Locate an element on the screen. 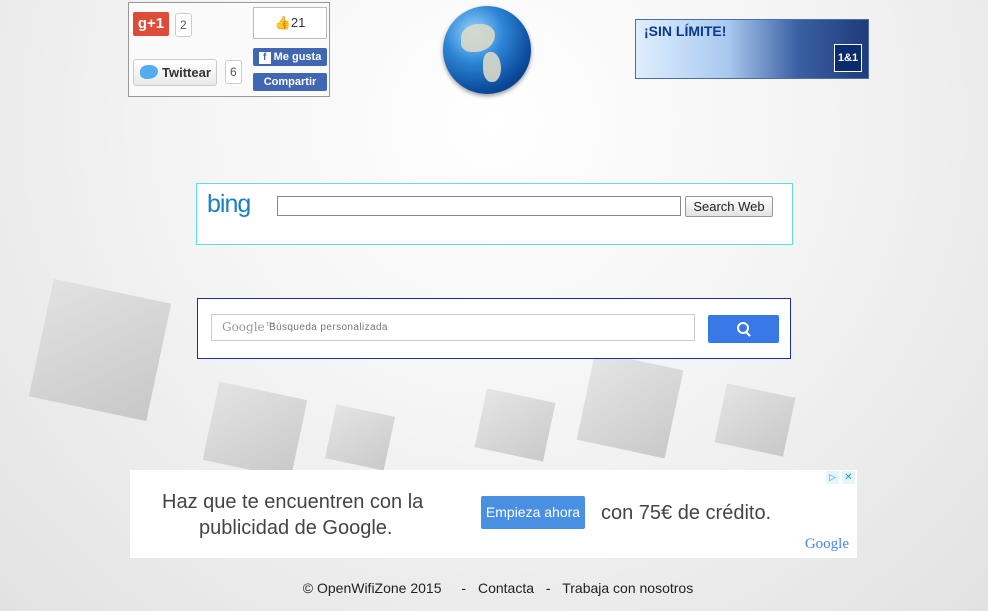  tweet-button: Twittear is located at coordinates (175, 72).